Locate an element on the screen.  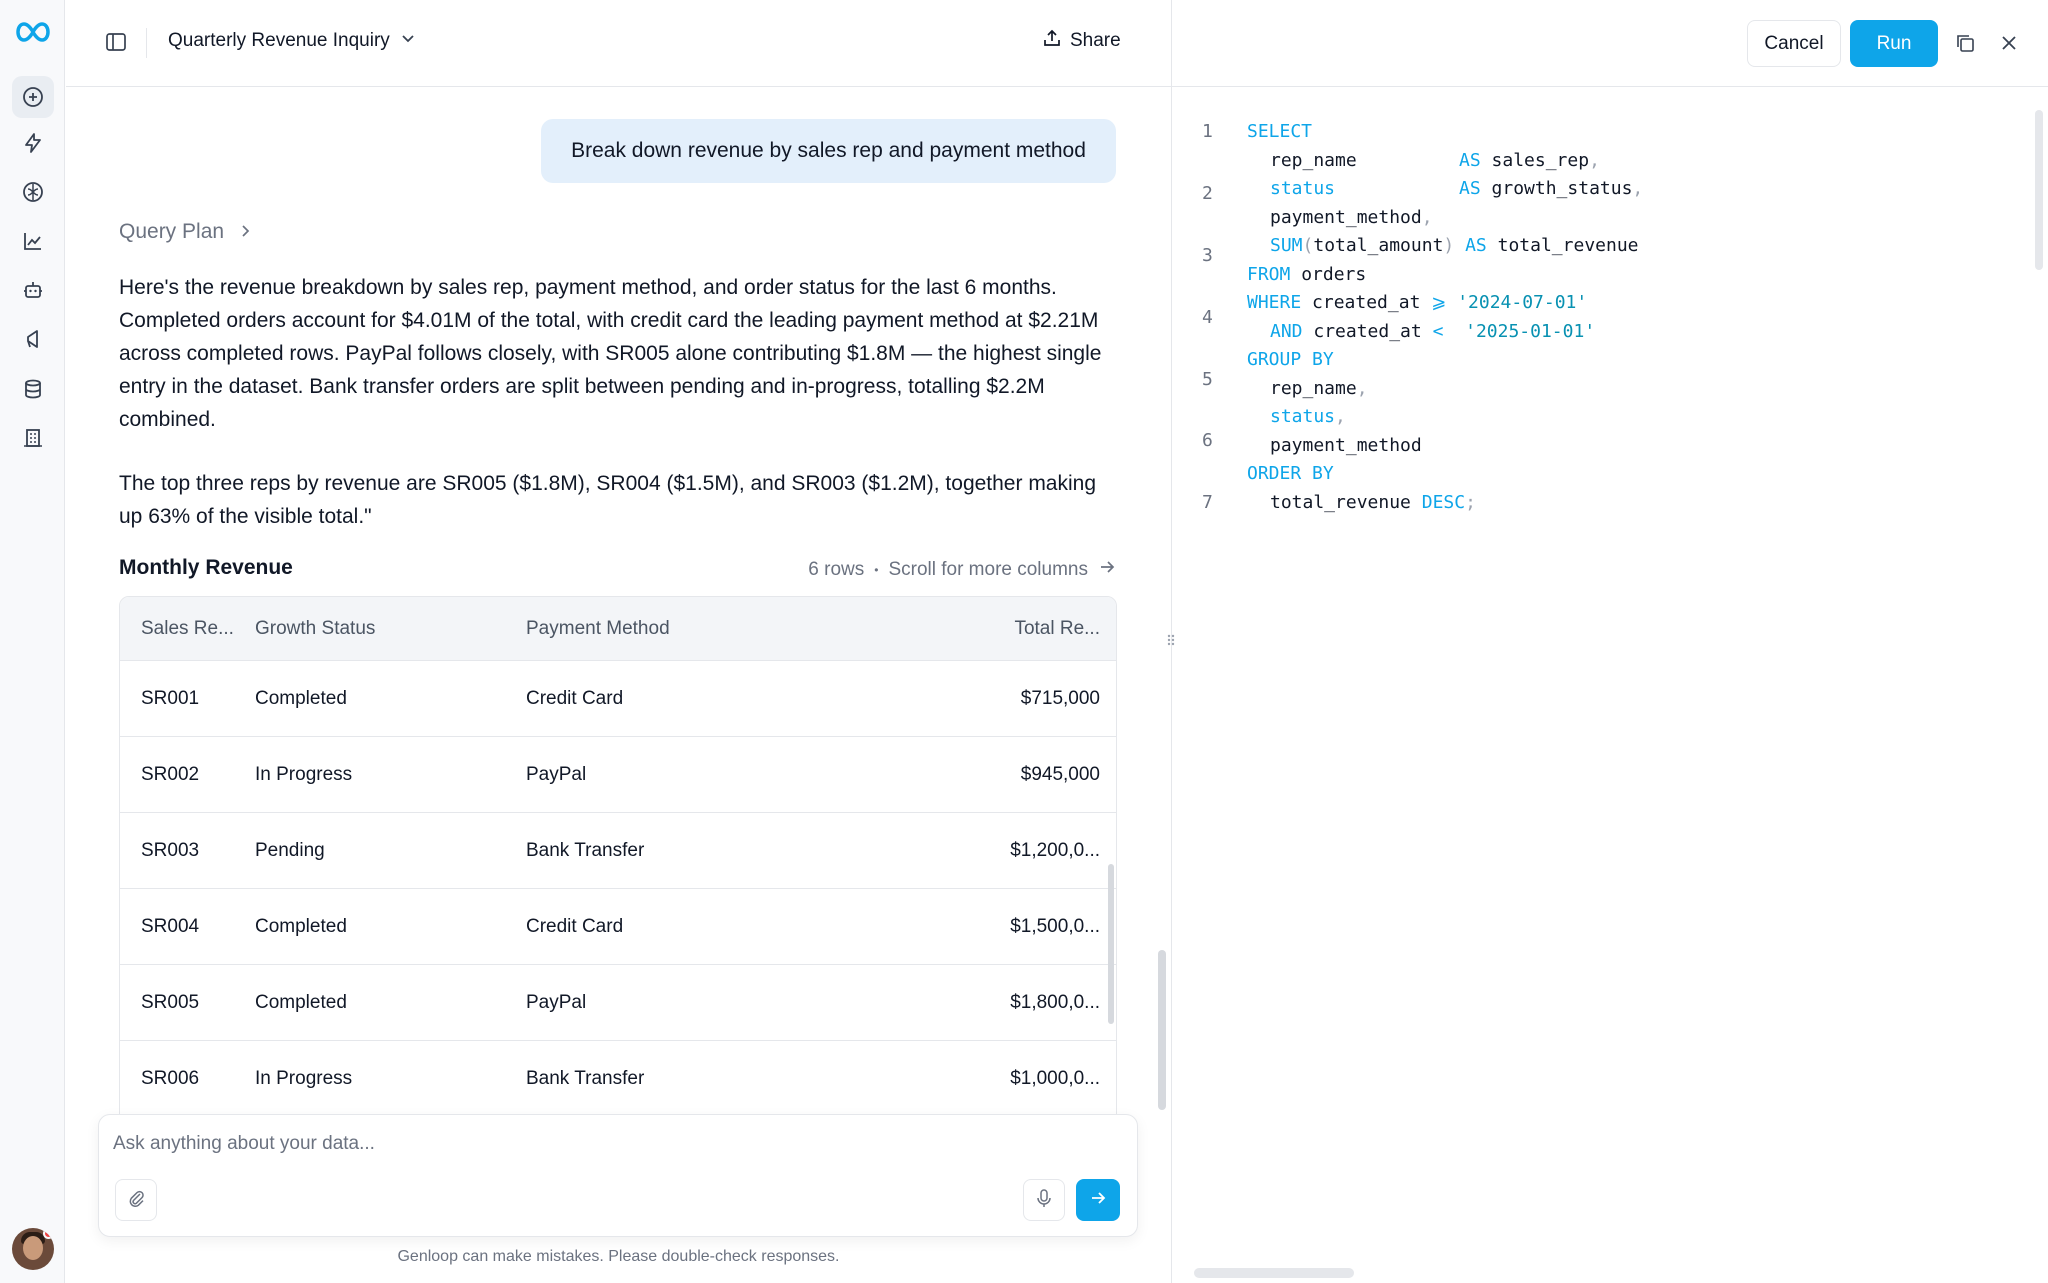
cell-total-revenue: $945,000 is located at coordinates (1060, 774).